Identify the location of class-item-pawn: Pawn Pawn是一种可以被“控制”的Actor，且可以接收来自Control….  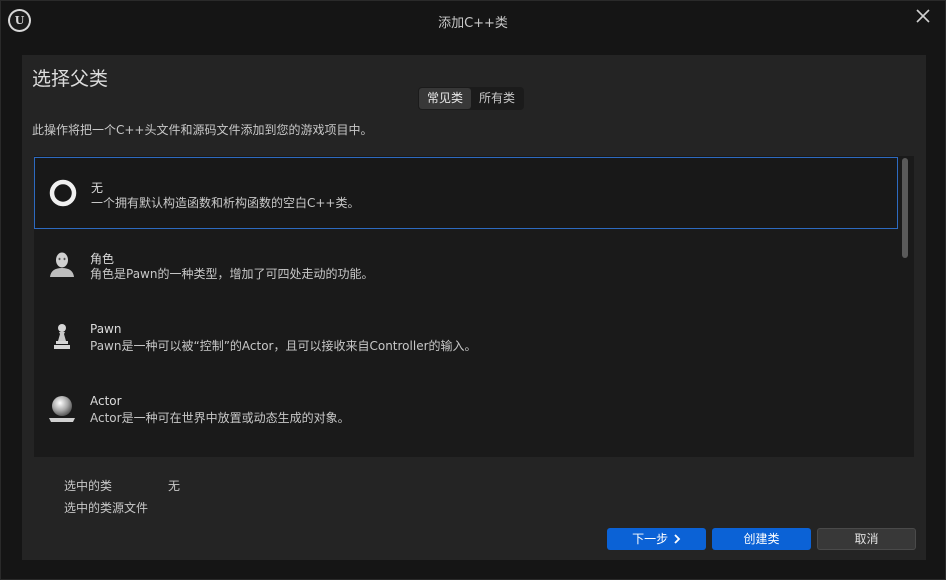
(466, 337).